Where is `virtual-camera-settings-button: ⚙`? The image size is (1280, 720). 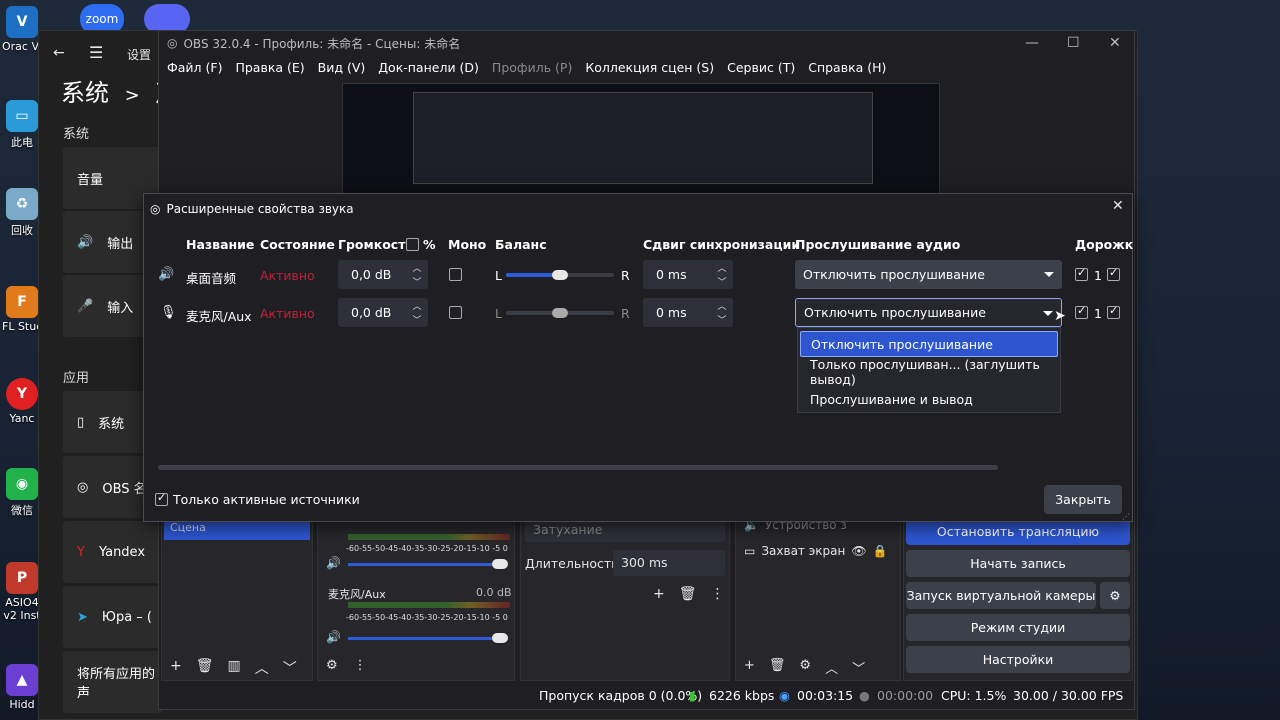 virtual-camera-settings-button: ⚙ is located at coordinates (1115, 595).